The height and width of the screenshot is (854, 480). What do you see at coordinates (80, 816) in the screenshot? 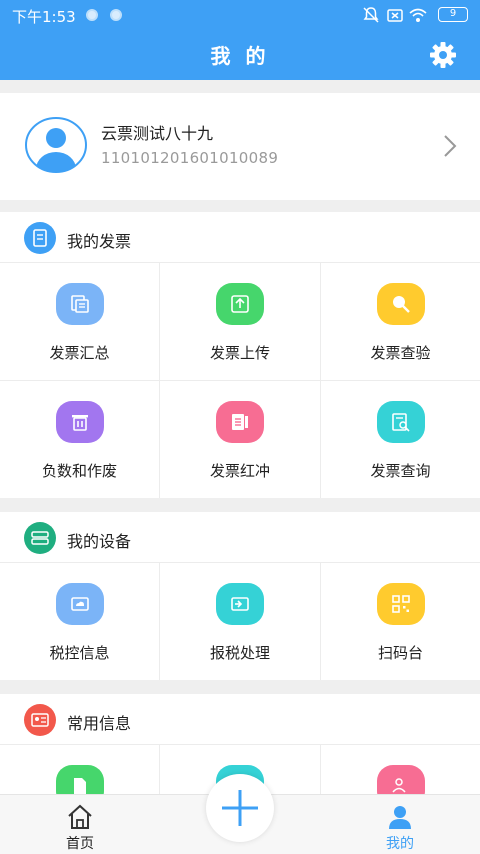
I see `home-icon` at bounding box center [80, 816].